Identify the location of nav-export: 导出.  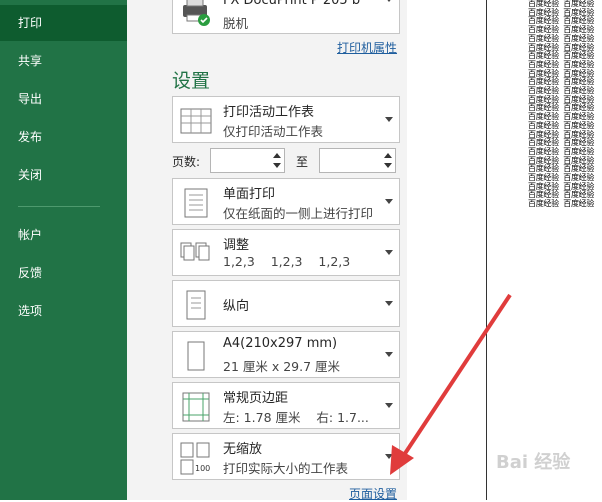
(63, 99).